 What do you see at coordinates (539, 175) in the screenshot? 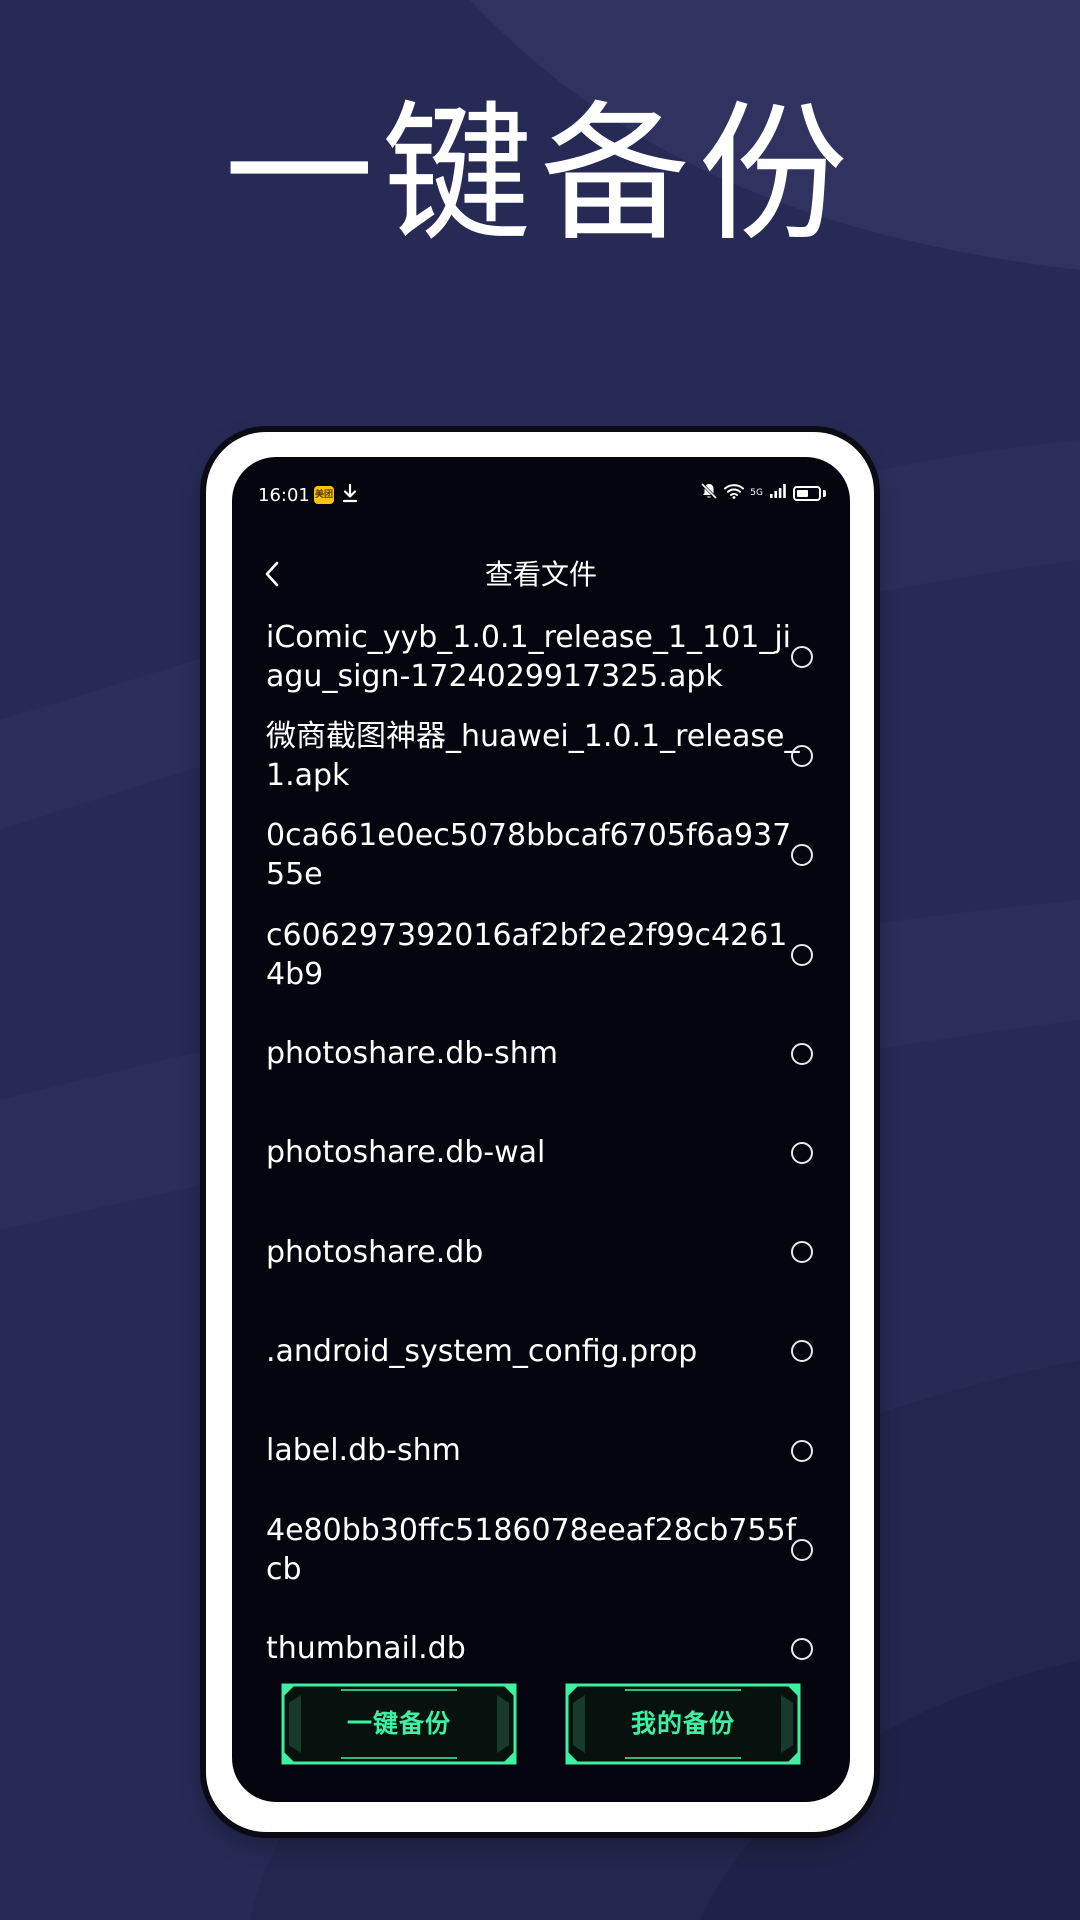
I see `page-headline: 一键备份` at bounding box center [539, 175].